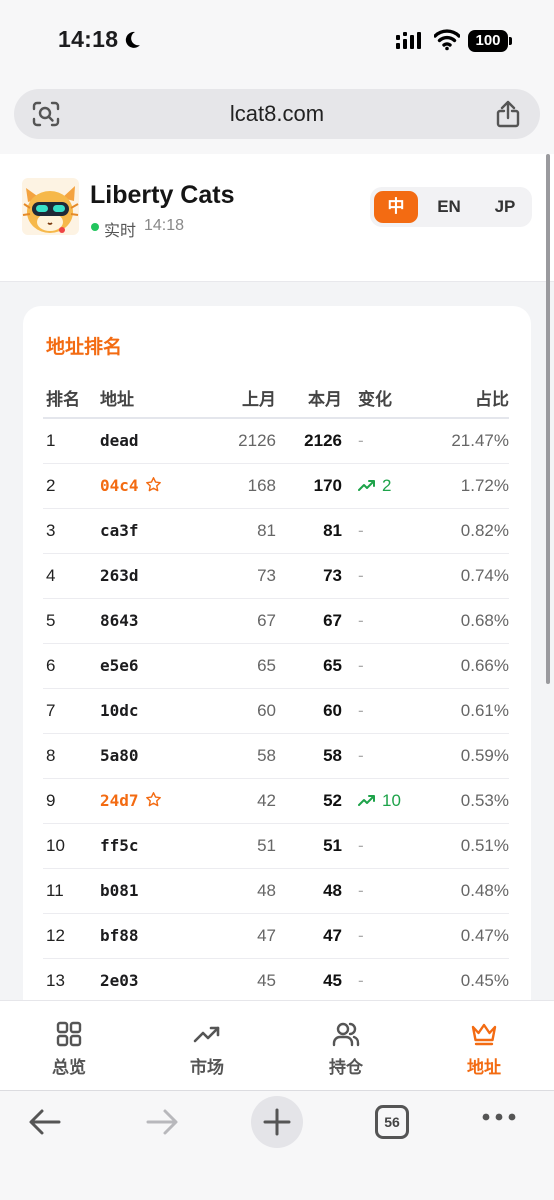 The image size is (554, 1200). Describe the element at coordinates (71, 398) in the screenshot. I see `column-header-rank: 排名` at that location.